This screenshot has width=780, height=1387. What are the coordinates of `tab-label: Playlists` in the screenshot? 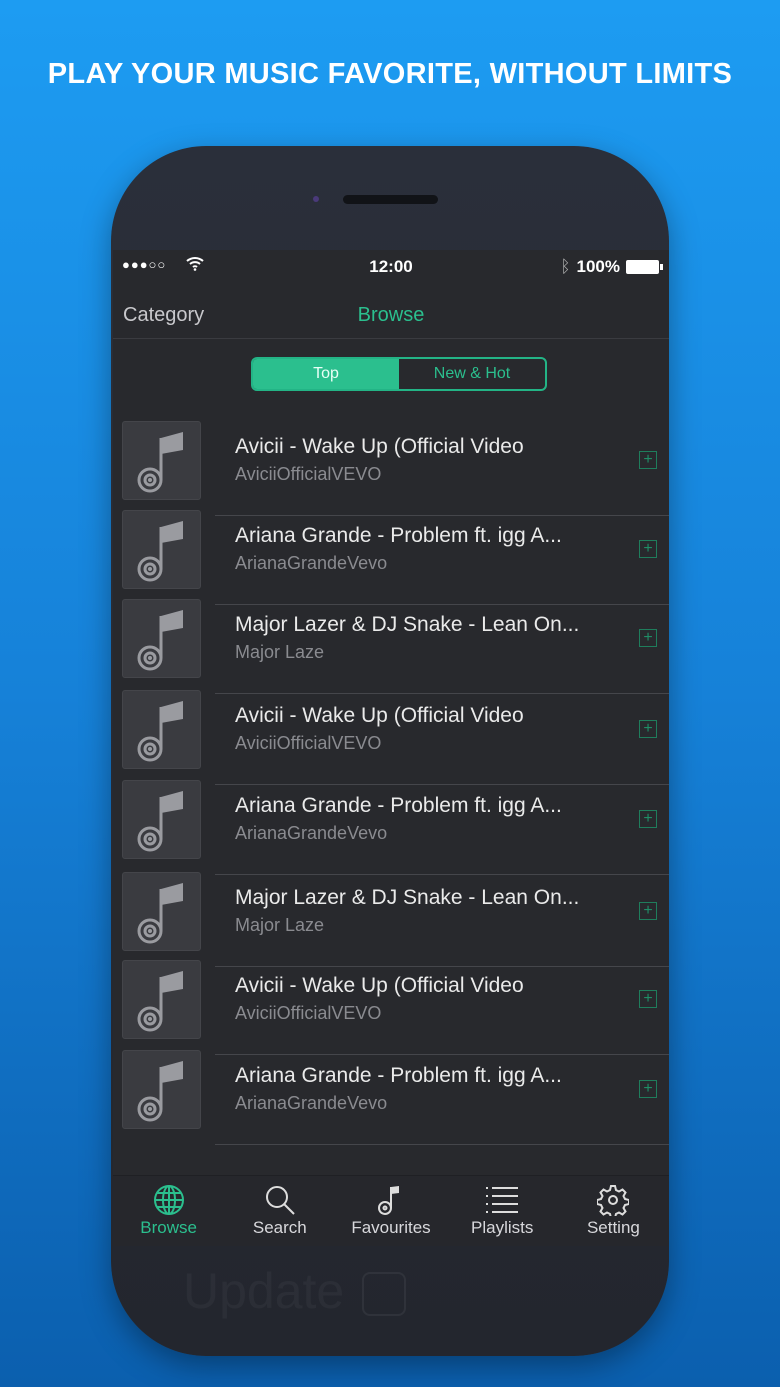 It's located at (502, 1227).